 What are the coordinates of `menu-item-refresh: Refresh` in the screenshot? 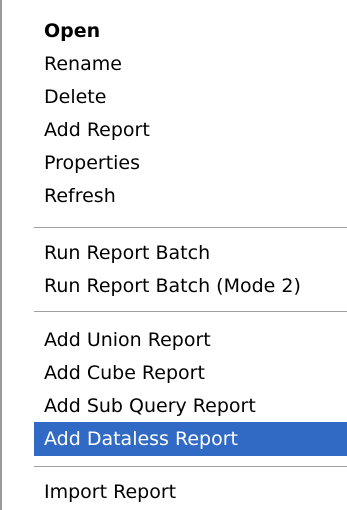 It's located at (190, 196).